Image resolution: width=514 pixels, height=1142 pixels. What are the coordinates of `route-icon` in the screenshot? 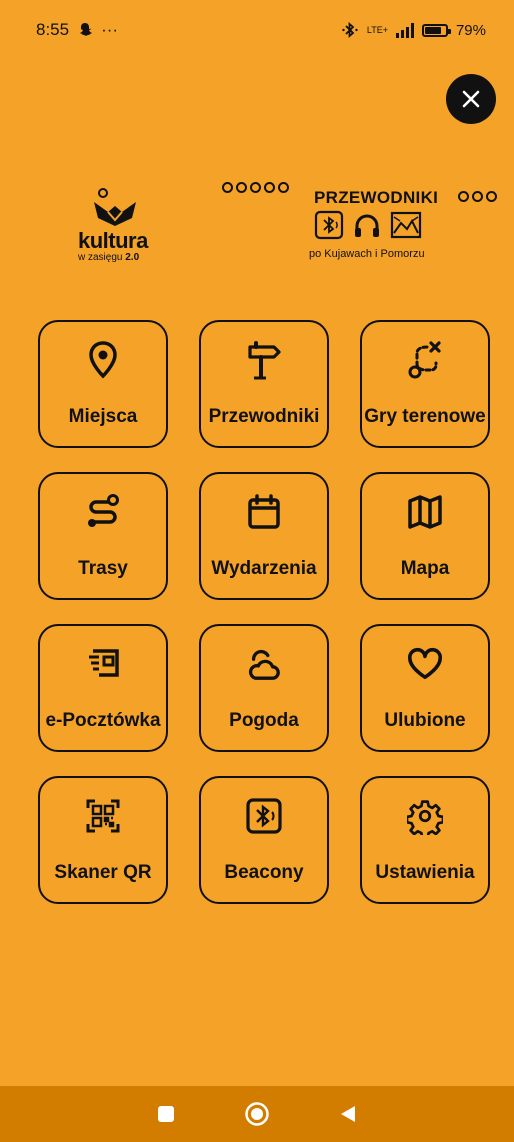 It's located at (103, 512).